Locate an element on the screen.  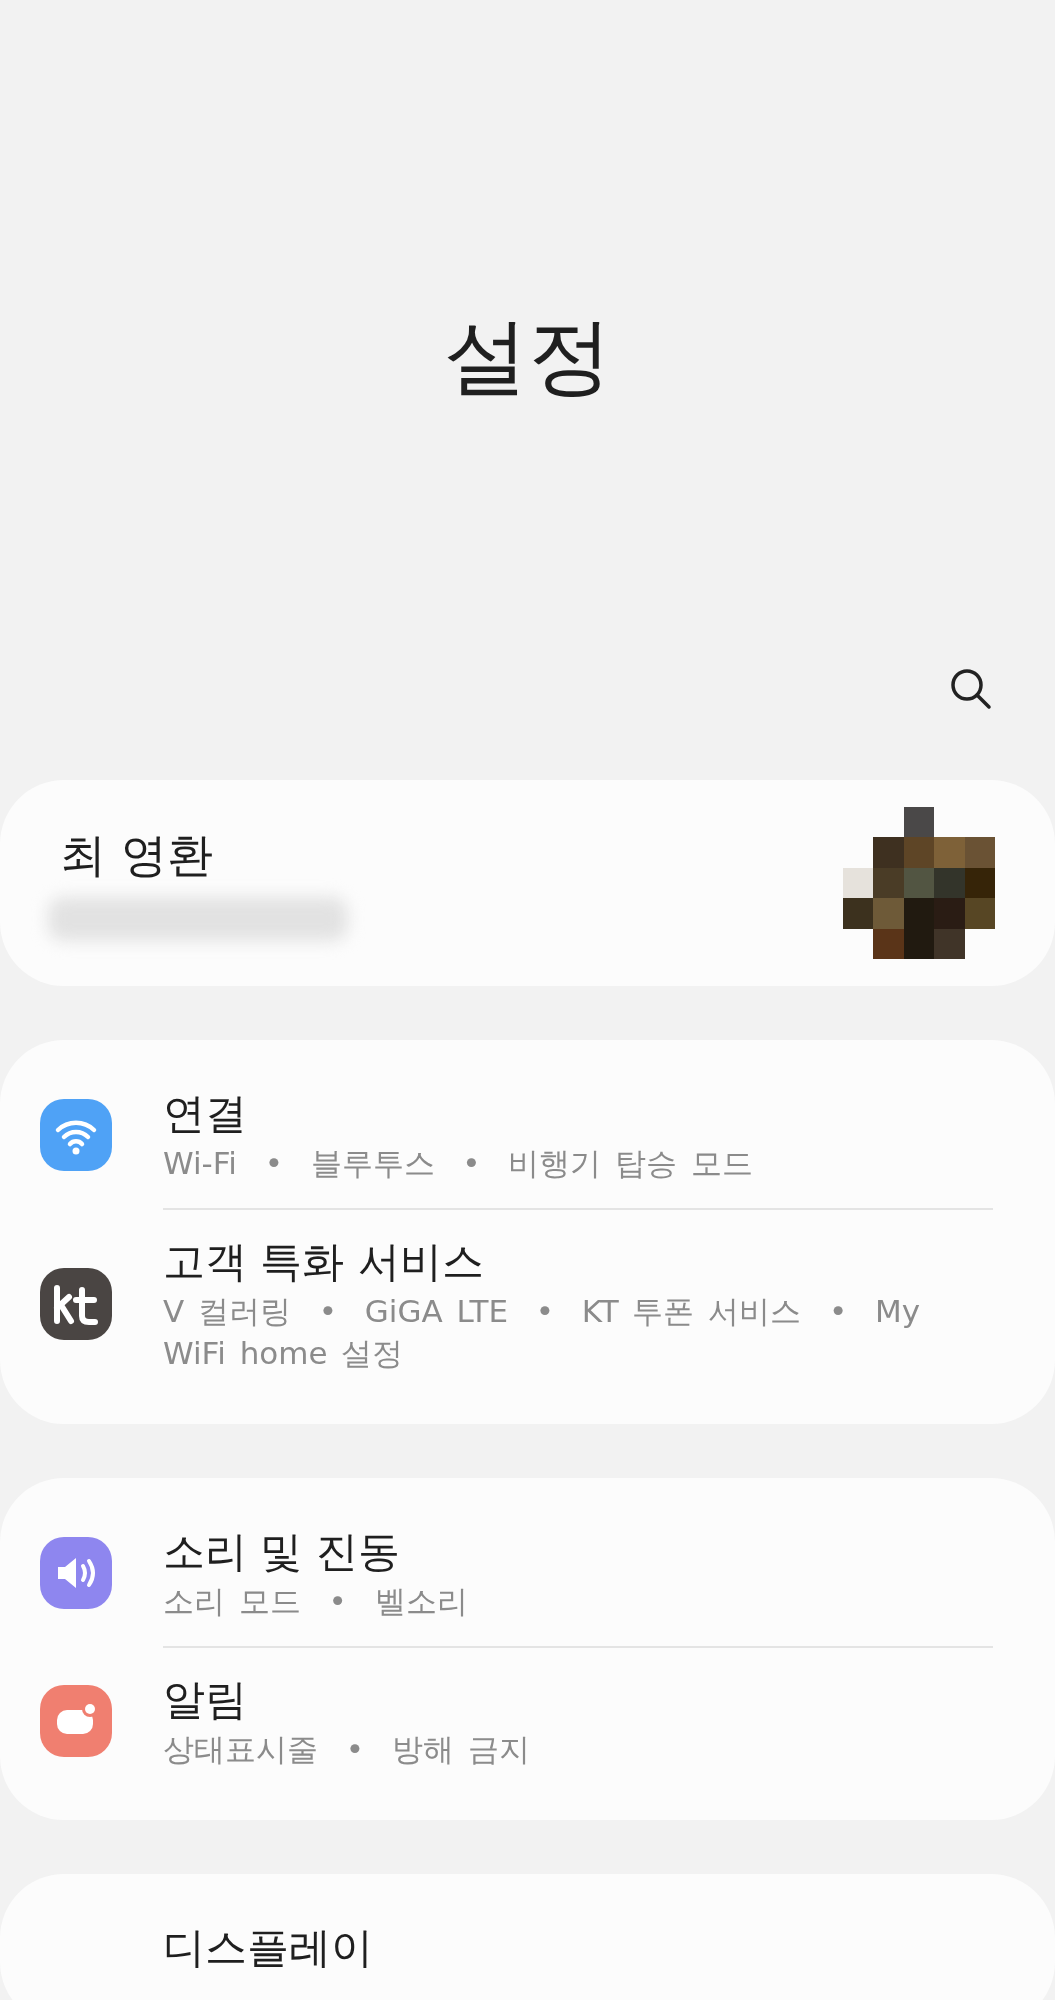
item-title: 연결 is located at coordinates (205, 1114).